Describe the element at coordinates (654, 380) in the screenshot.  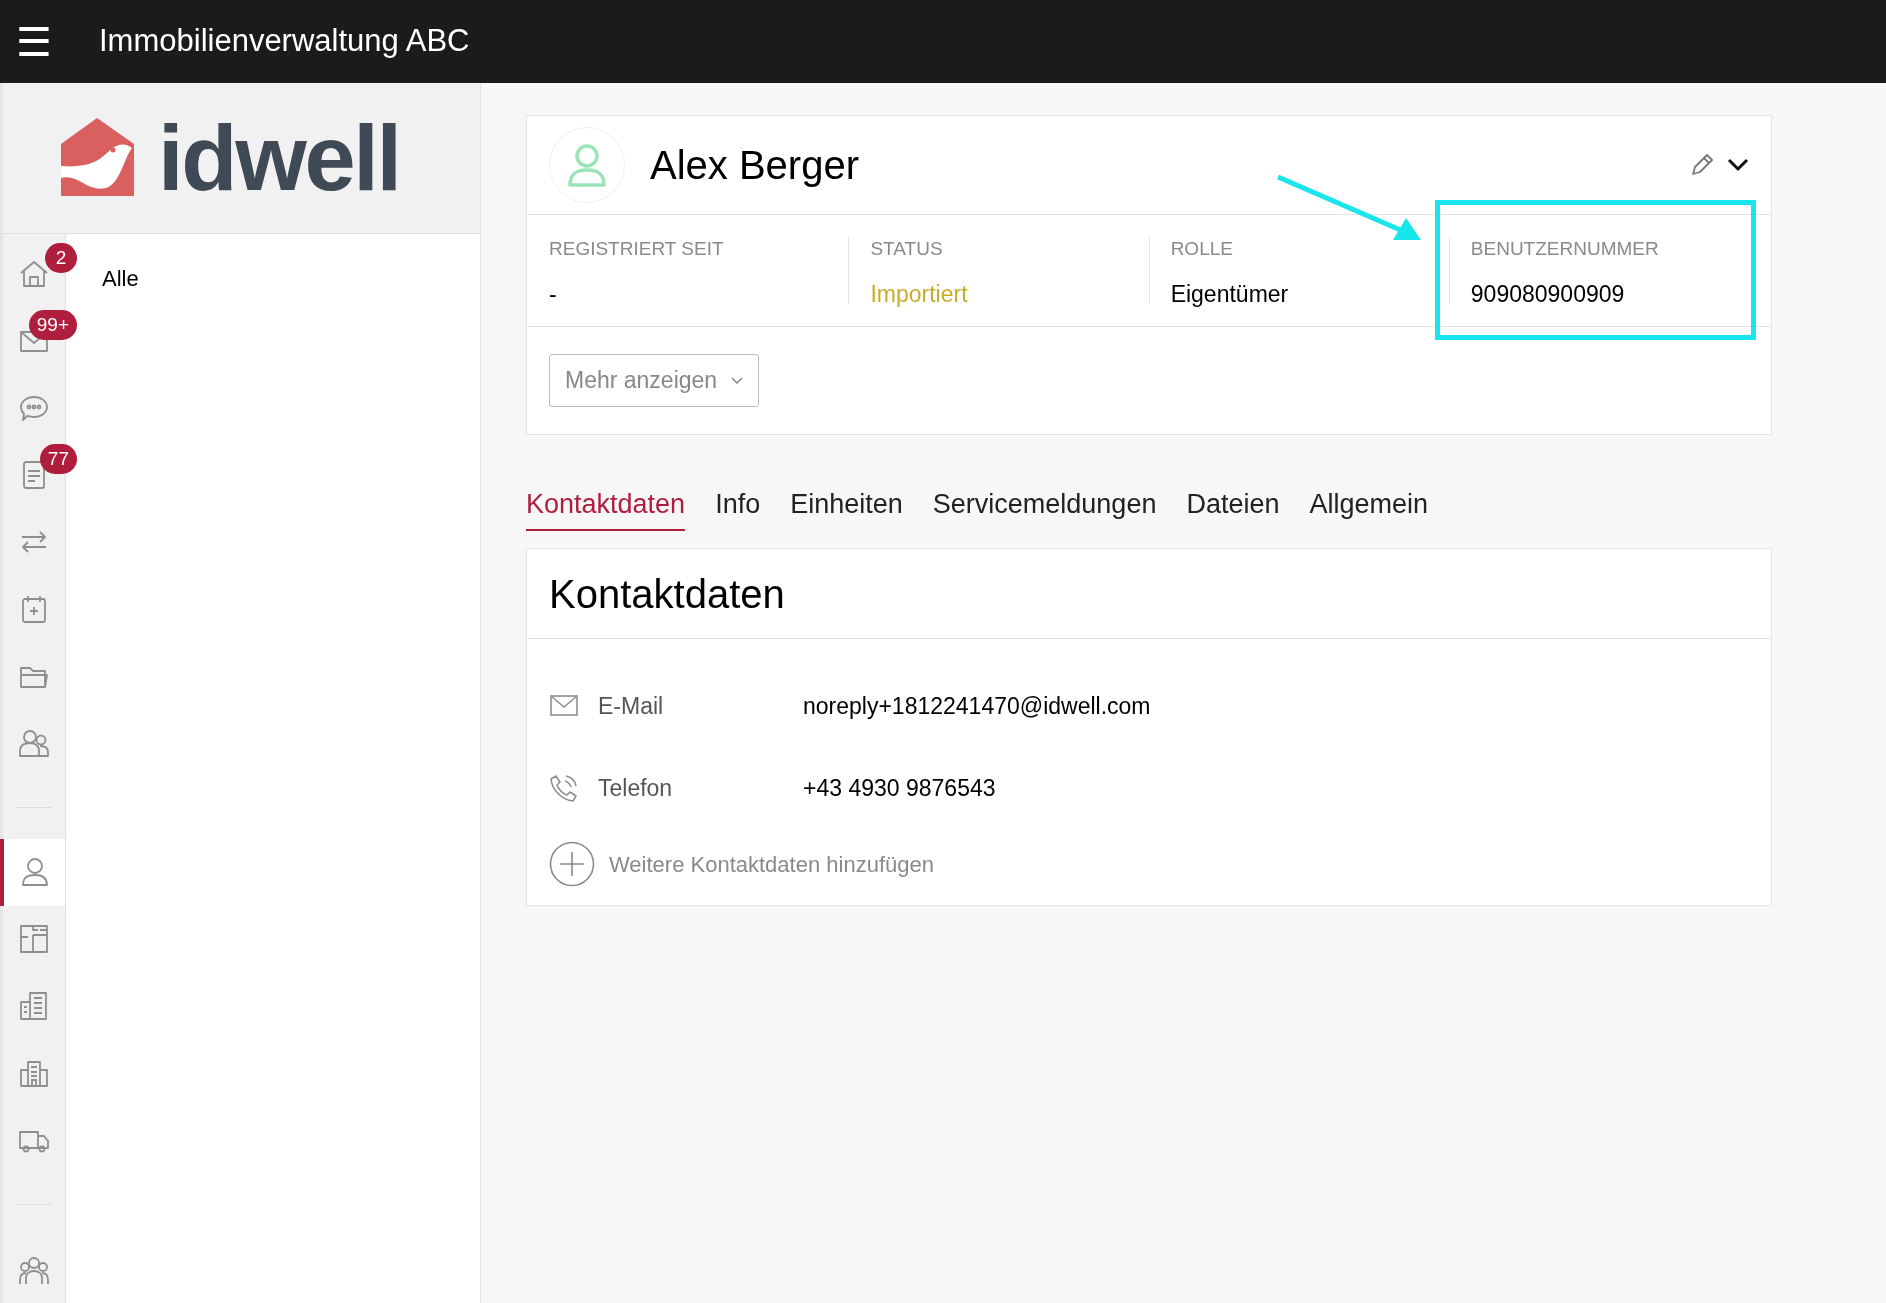
I see `more-dropdown-button: Mehr anzeigen` at that location.